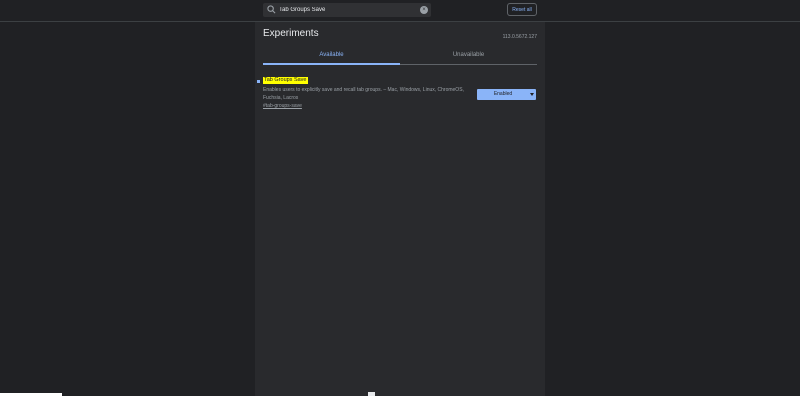 The width and height of the screenshot is (800, 396). Describe the element at coordinates (258, 81) in the screenshot. I see `bullet-icon` at that location.